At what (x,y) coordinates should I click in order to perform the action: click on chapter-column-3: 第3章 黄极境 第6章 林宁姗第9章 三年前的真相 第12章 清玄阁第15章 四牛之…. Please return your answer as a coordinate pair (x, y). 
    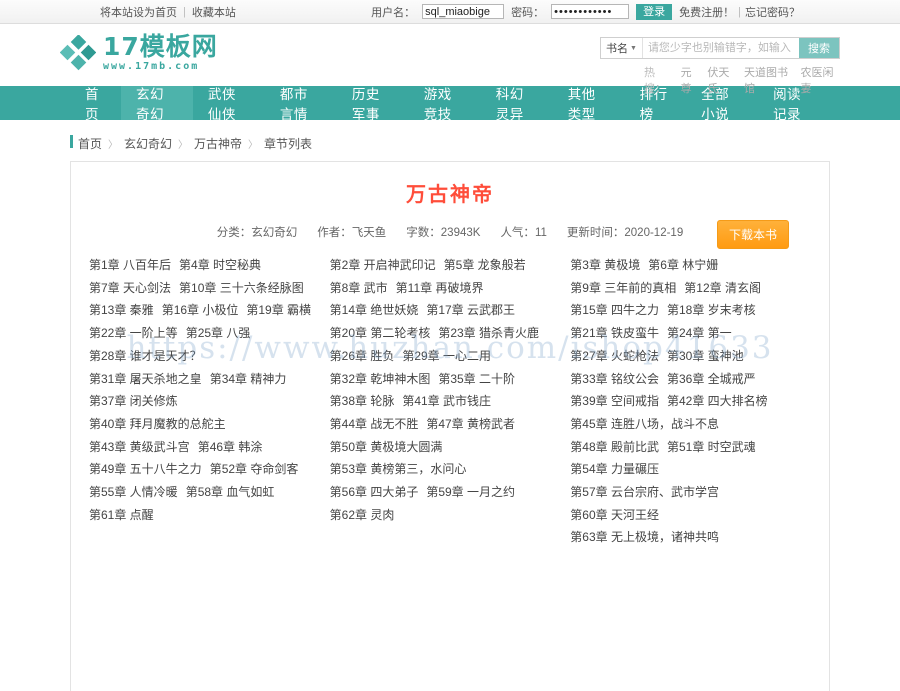
    Looking at the image, I should click on (690, 401).